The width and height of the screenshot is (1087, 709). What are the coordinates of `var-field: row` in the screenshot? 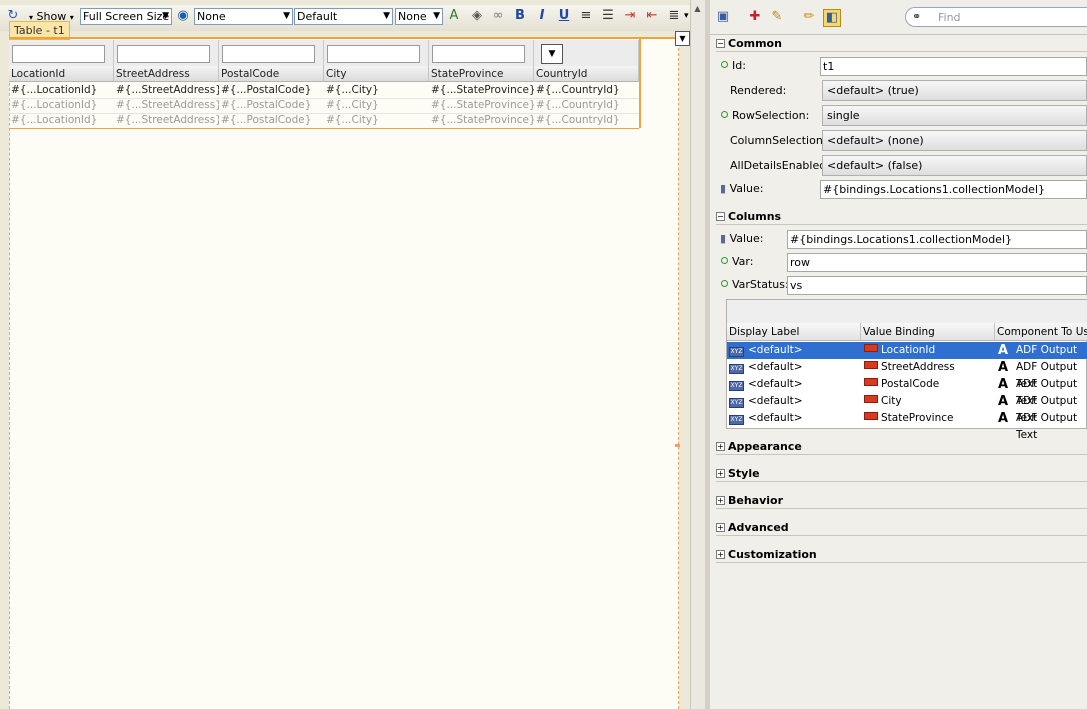 It's located at (937, 262).